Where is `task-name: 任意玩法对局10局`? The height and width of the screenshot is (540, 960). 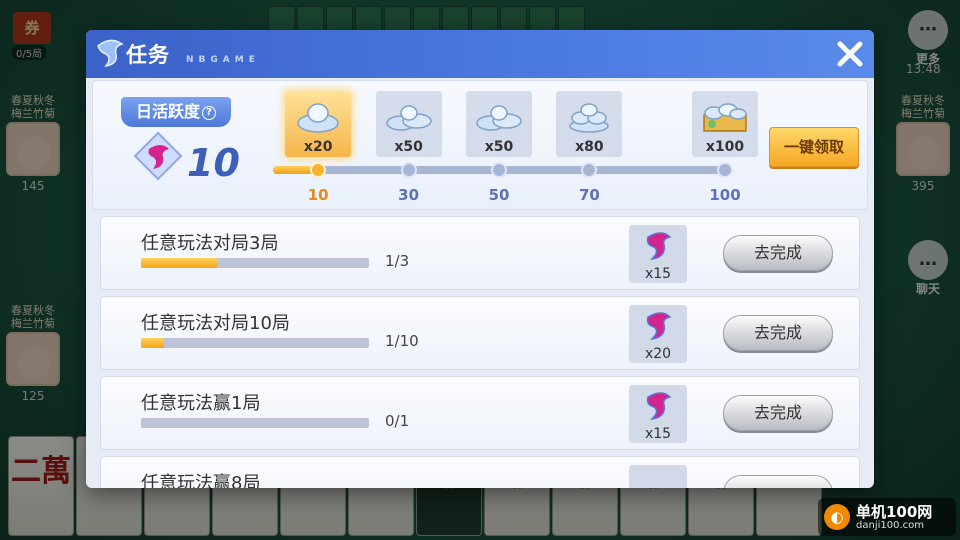 task-name: 任意玩法对局10局 is located at coordinates (215, 323).